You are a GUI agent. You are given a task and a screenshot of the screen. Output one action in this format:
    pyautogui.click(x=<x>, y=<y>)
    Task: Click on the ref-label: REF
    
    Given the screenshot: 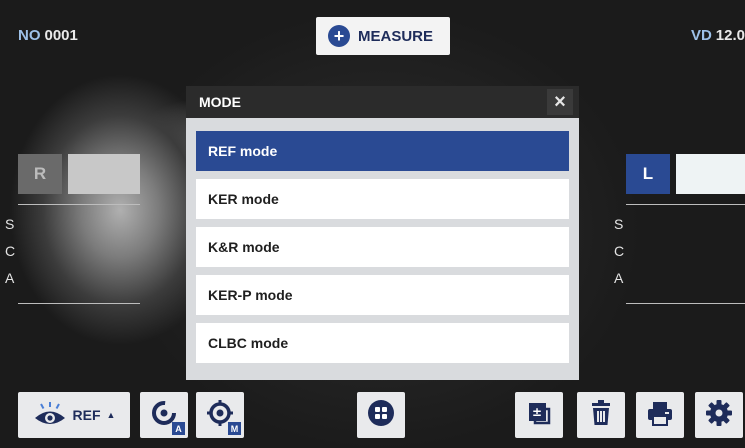 What is the action you would take?
    pyautogui.click(x=86, y=415)
    